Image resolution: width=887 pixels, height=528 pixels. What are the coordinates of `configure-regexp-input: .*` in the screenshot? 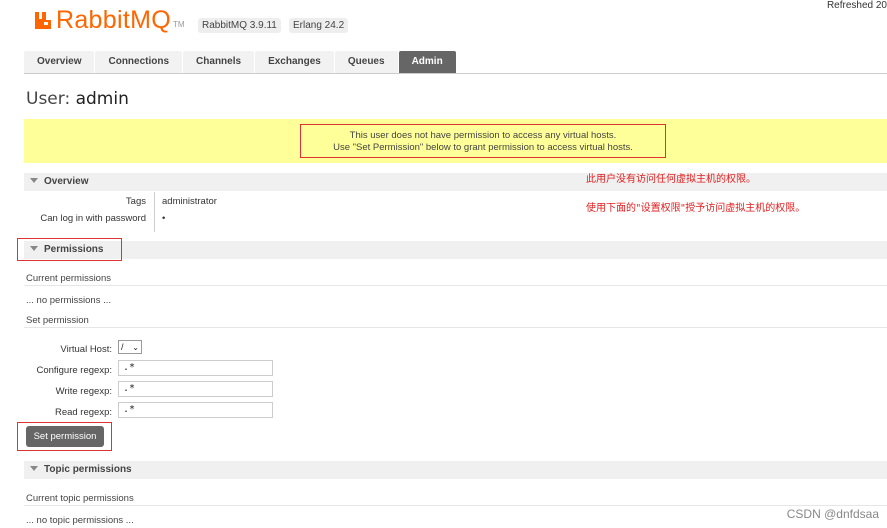 It's located at (195, 368).